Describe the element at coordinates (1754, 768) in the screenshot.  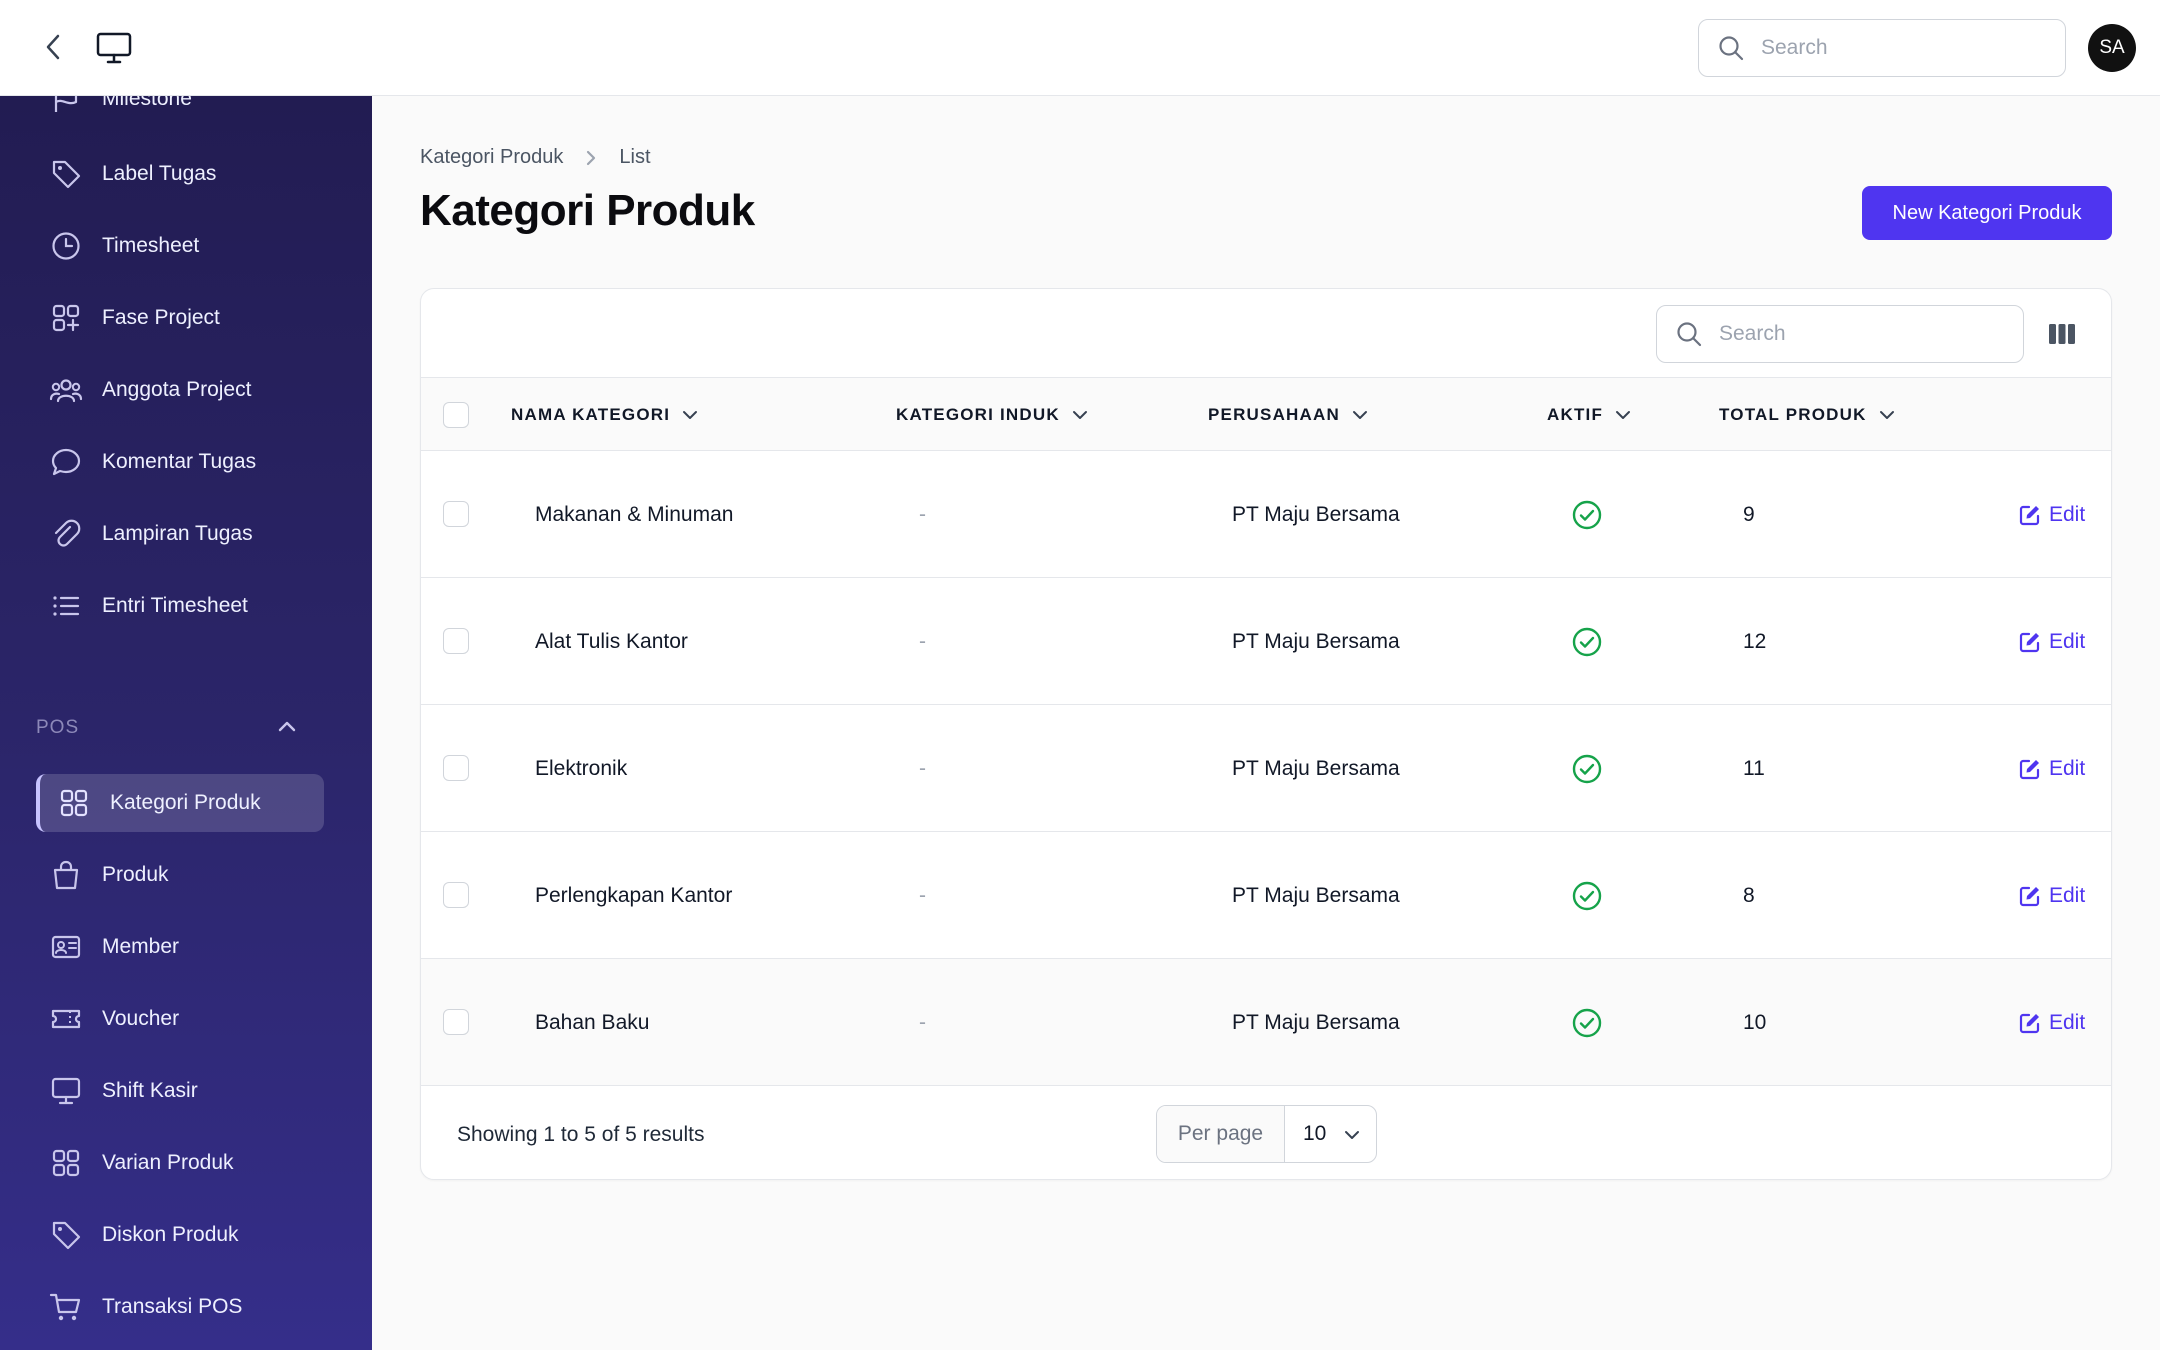
I see `cell-total-produk: 11` at that location.